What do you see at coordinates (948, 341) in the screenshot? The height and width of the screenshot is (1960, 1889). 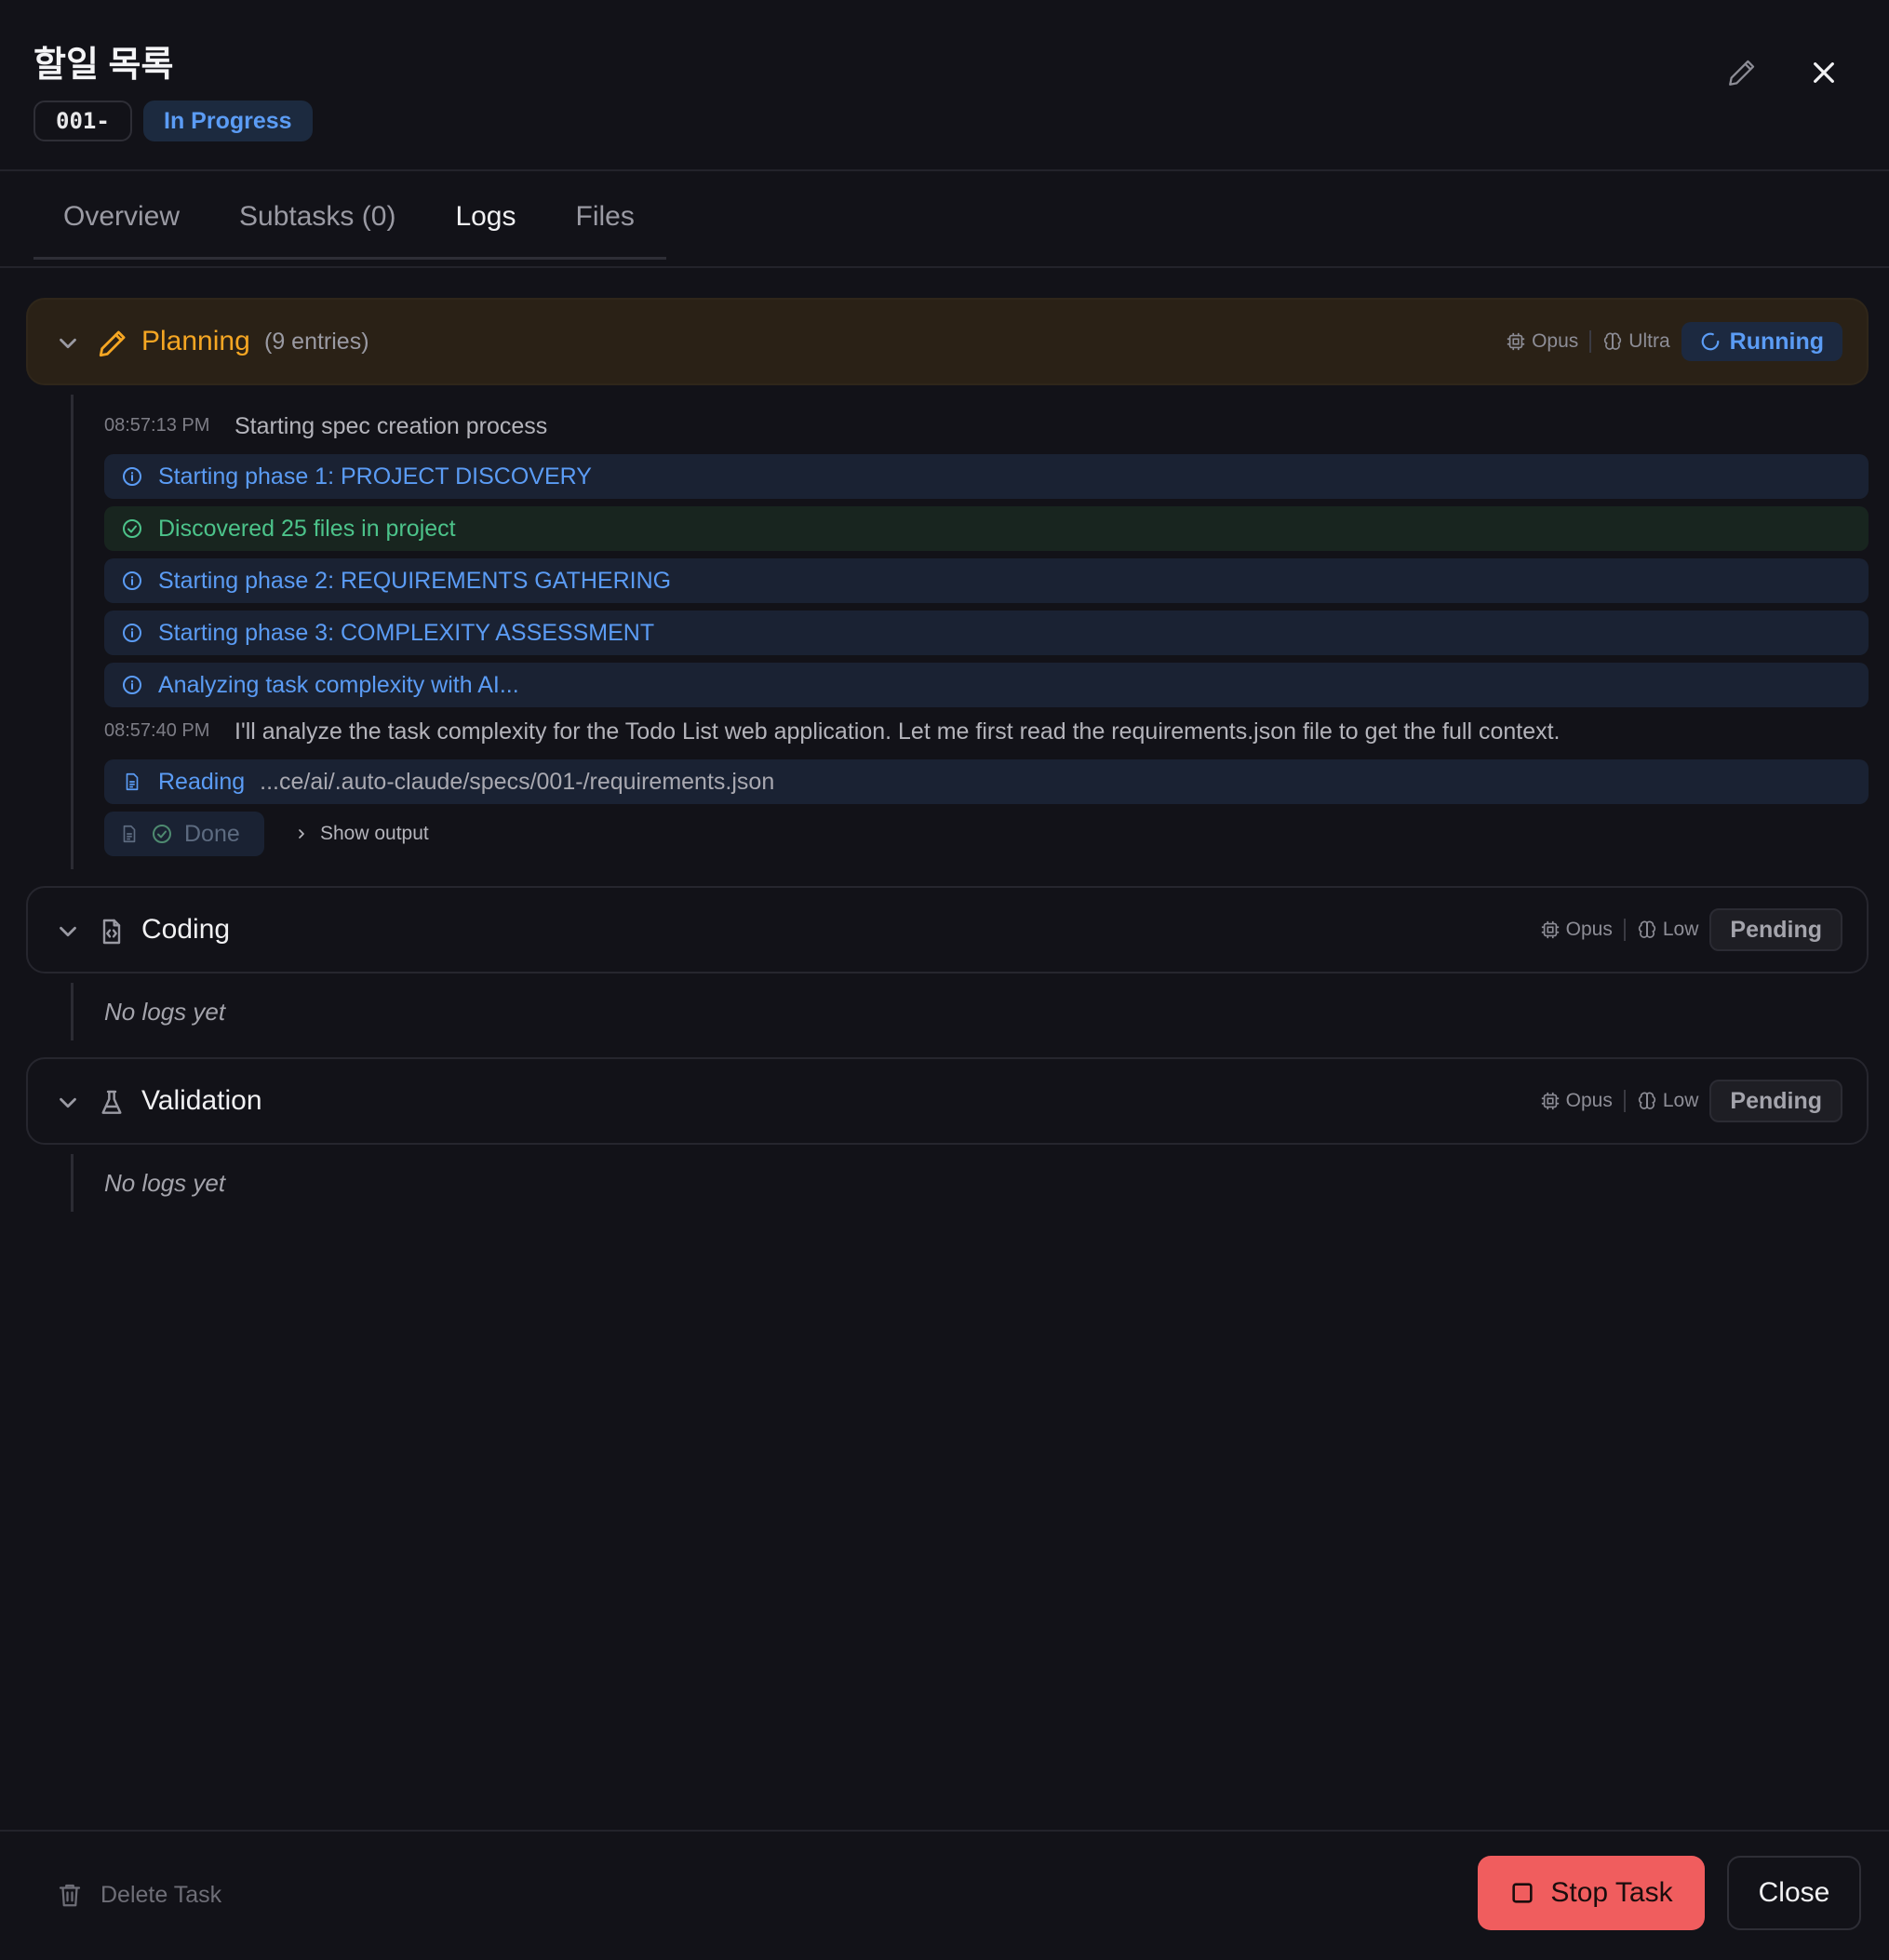 I see `phase-planning-header: Planning (9 entries) Opus Ultra Running` at bounding box center [948, 341].